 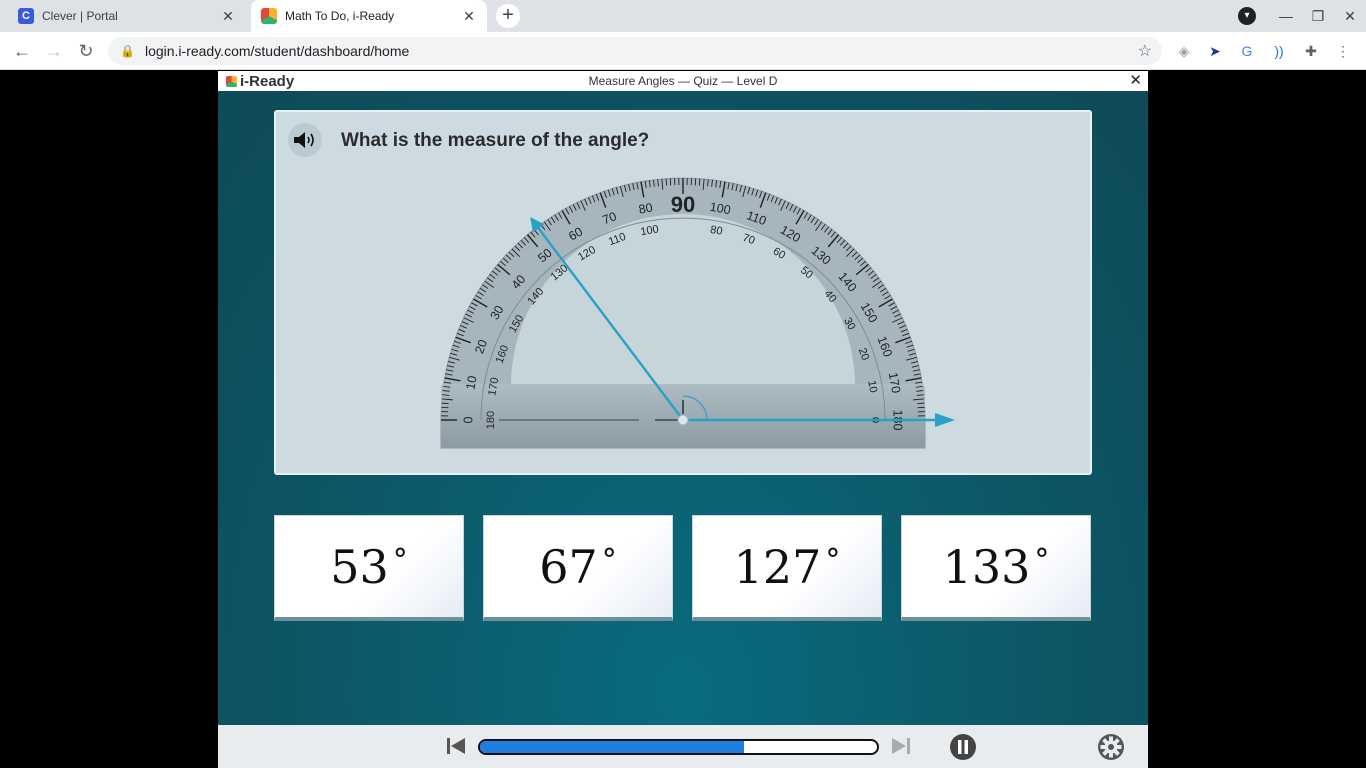 I want to click on read-aloud-icon: )), so click(x=1279, y=51).